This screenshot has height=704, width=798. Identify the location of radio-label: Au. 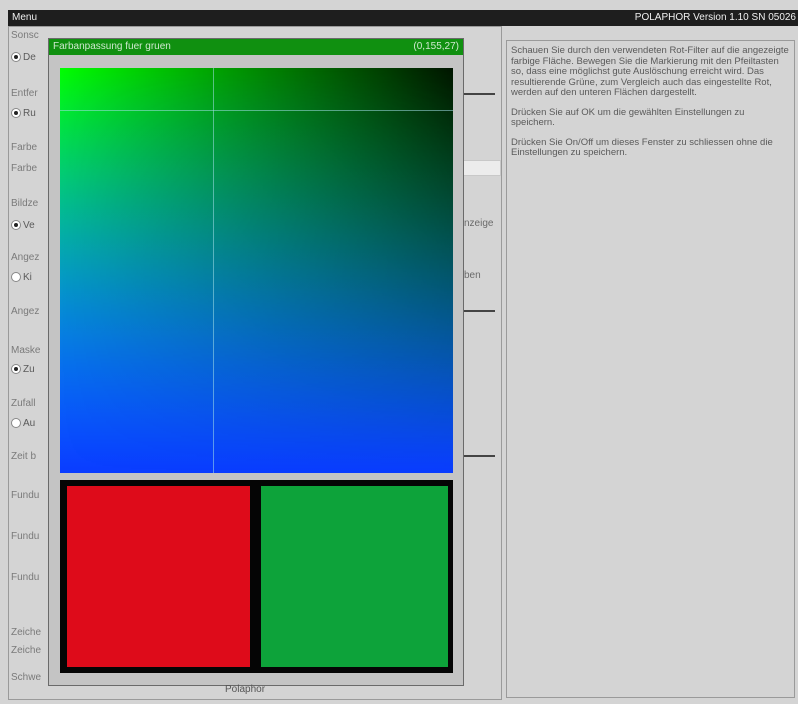
(29, 423).